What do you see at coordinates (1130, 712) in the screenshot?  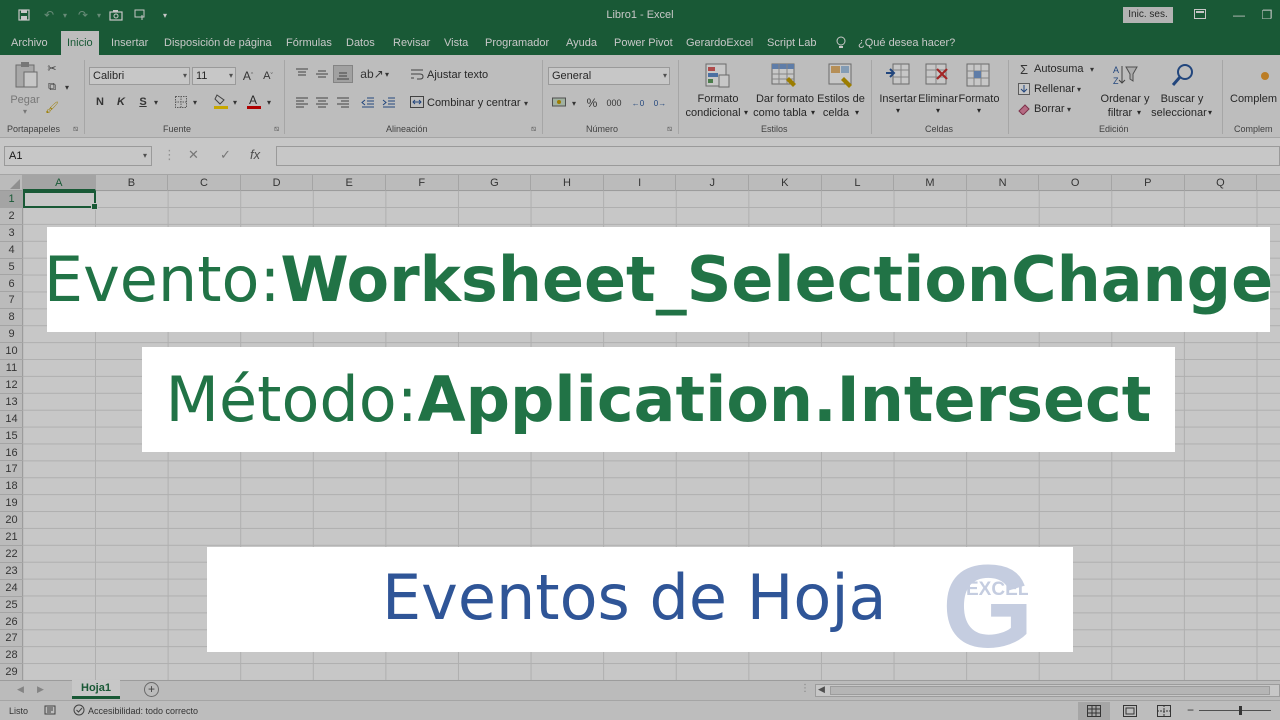 I see `page-layout-icon` at bounding box center [1130, 712].